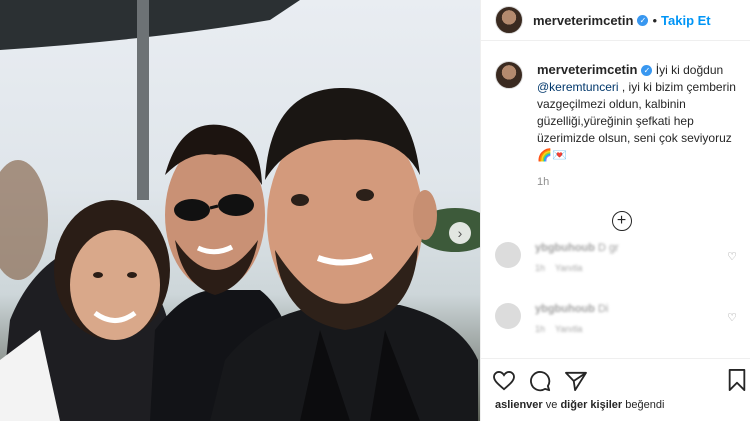 This screenshot has height=421, width=750. I want to click on likes-suffix: beğendi, so click(645, 405).